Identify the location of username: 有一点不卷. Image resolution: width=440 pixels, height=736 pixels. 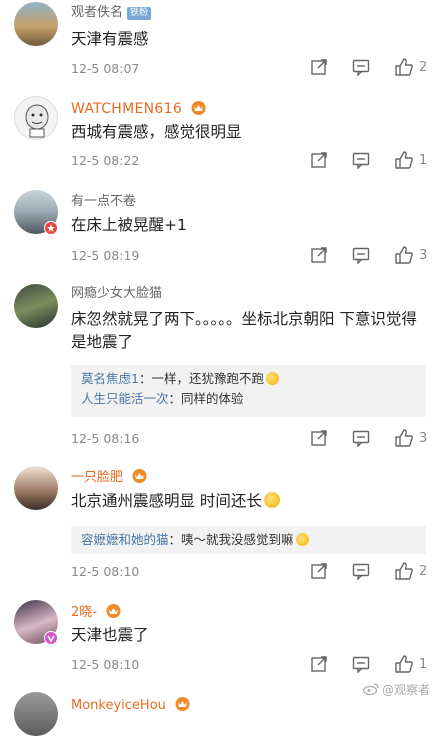
(103, 202).